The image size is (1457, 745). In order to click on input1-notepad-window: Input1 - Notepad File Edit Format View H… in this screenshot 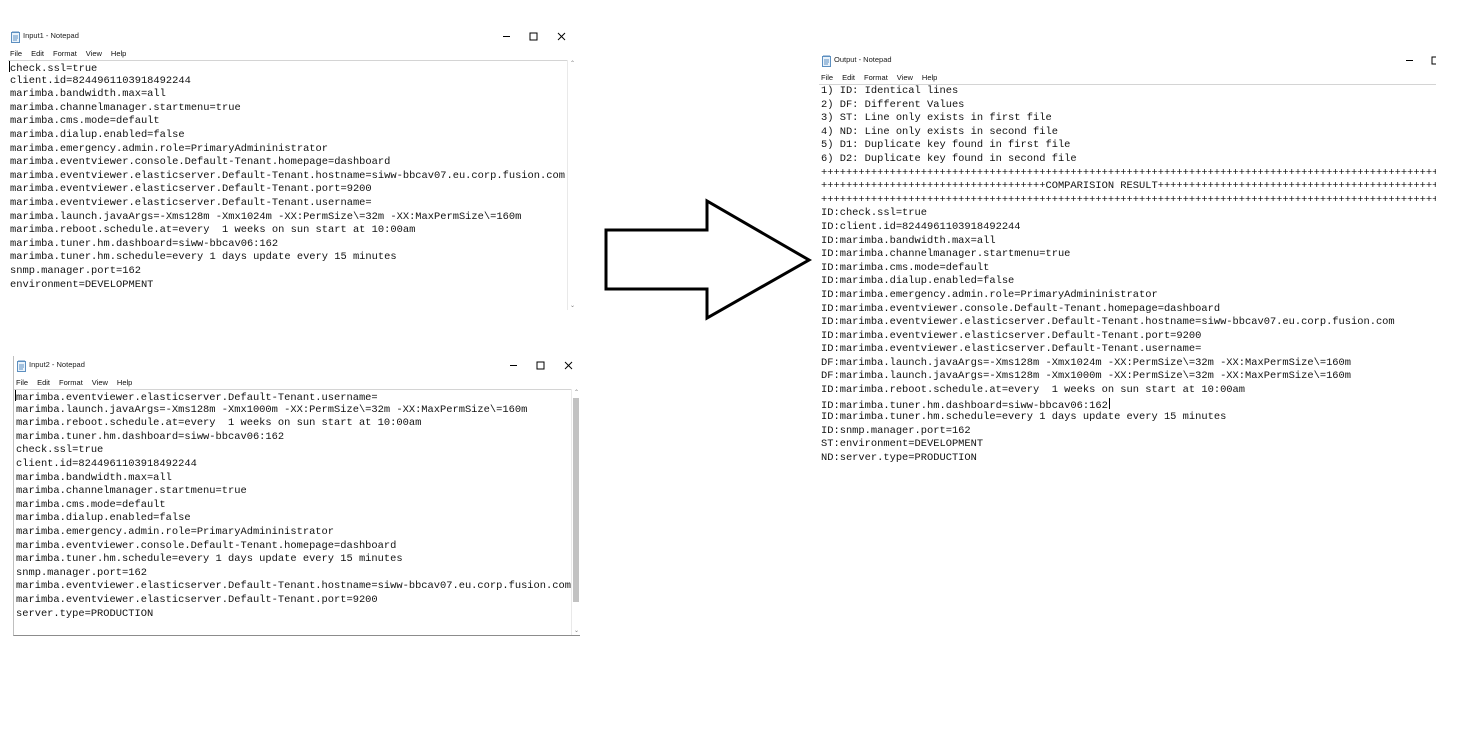, I will do `click(292, 168)`.